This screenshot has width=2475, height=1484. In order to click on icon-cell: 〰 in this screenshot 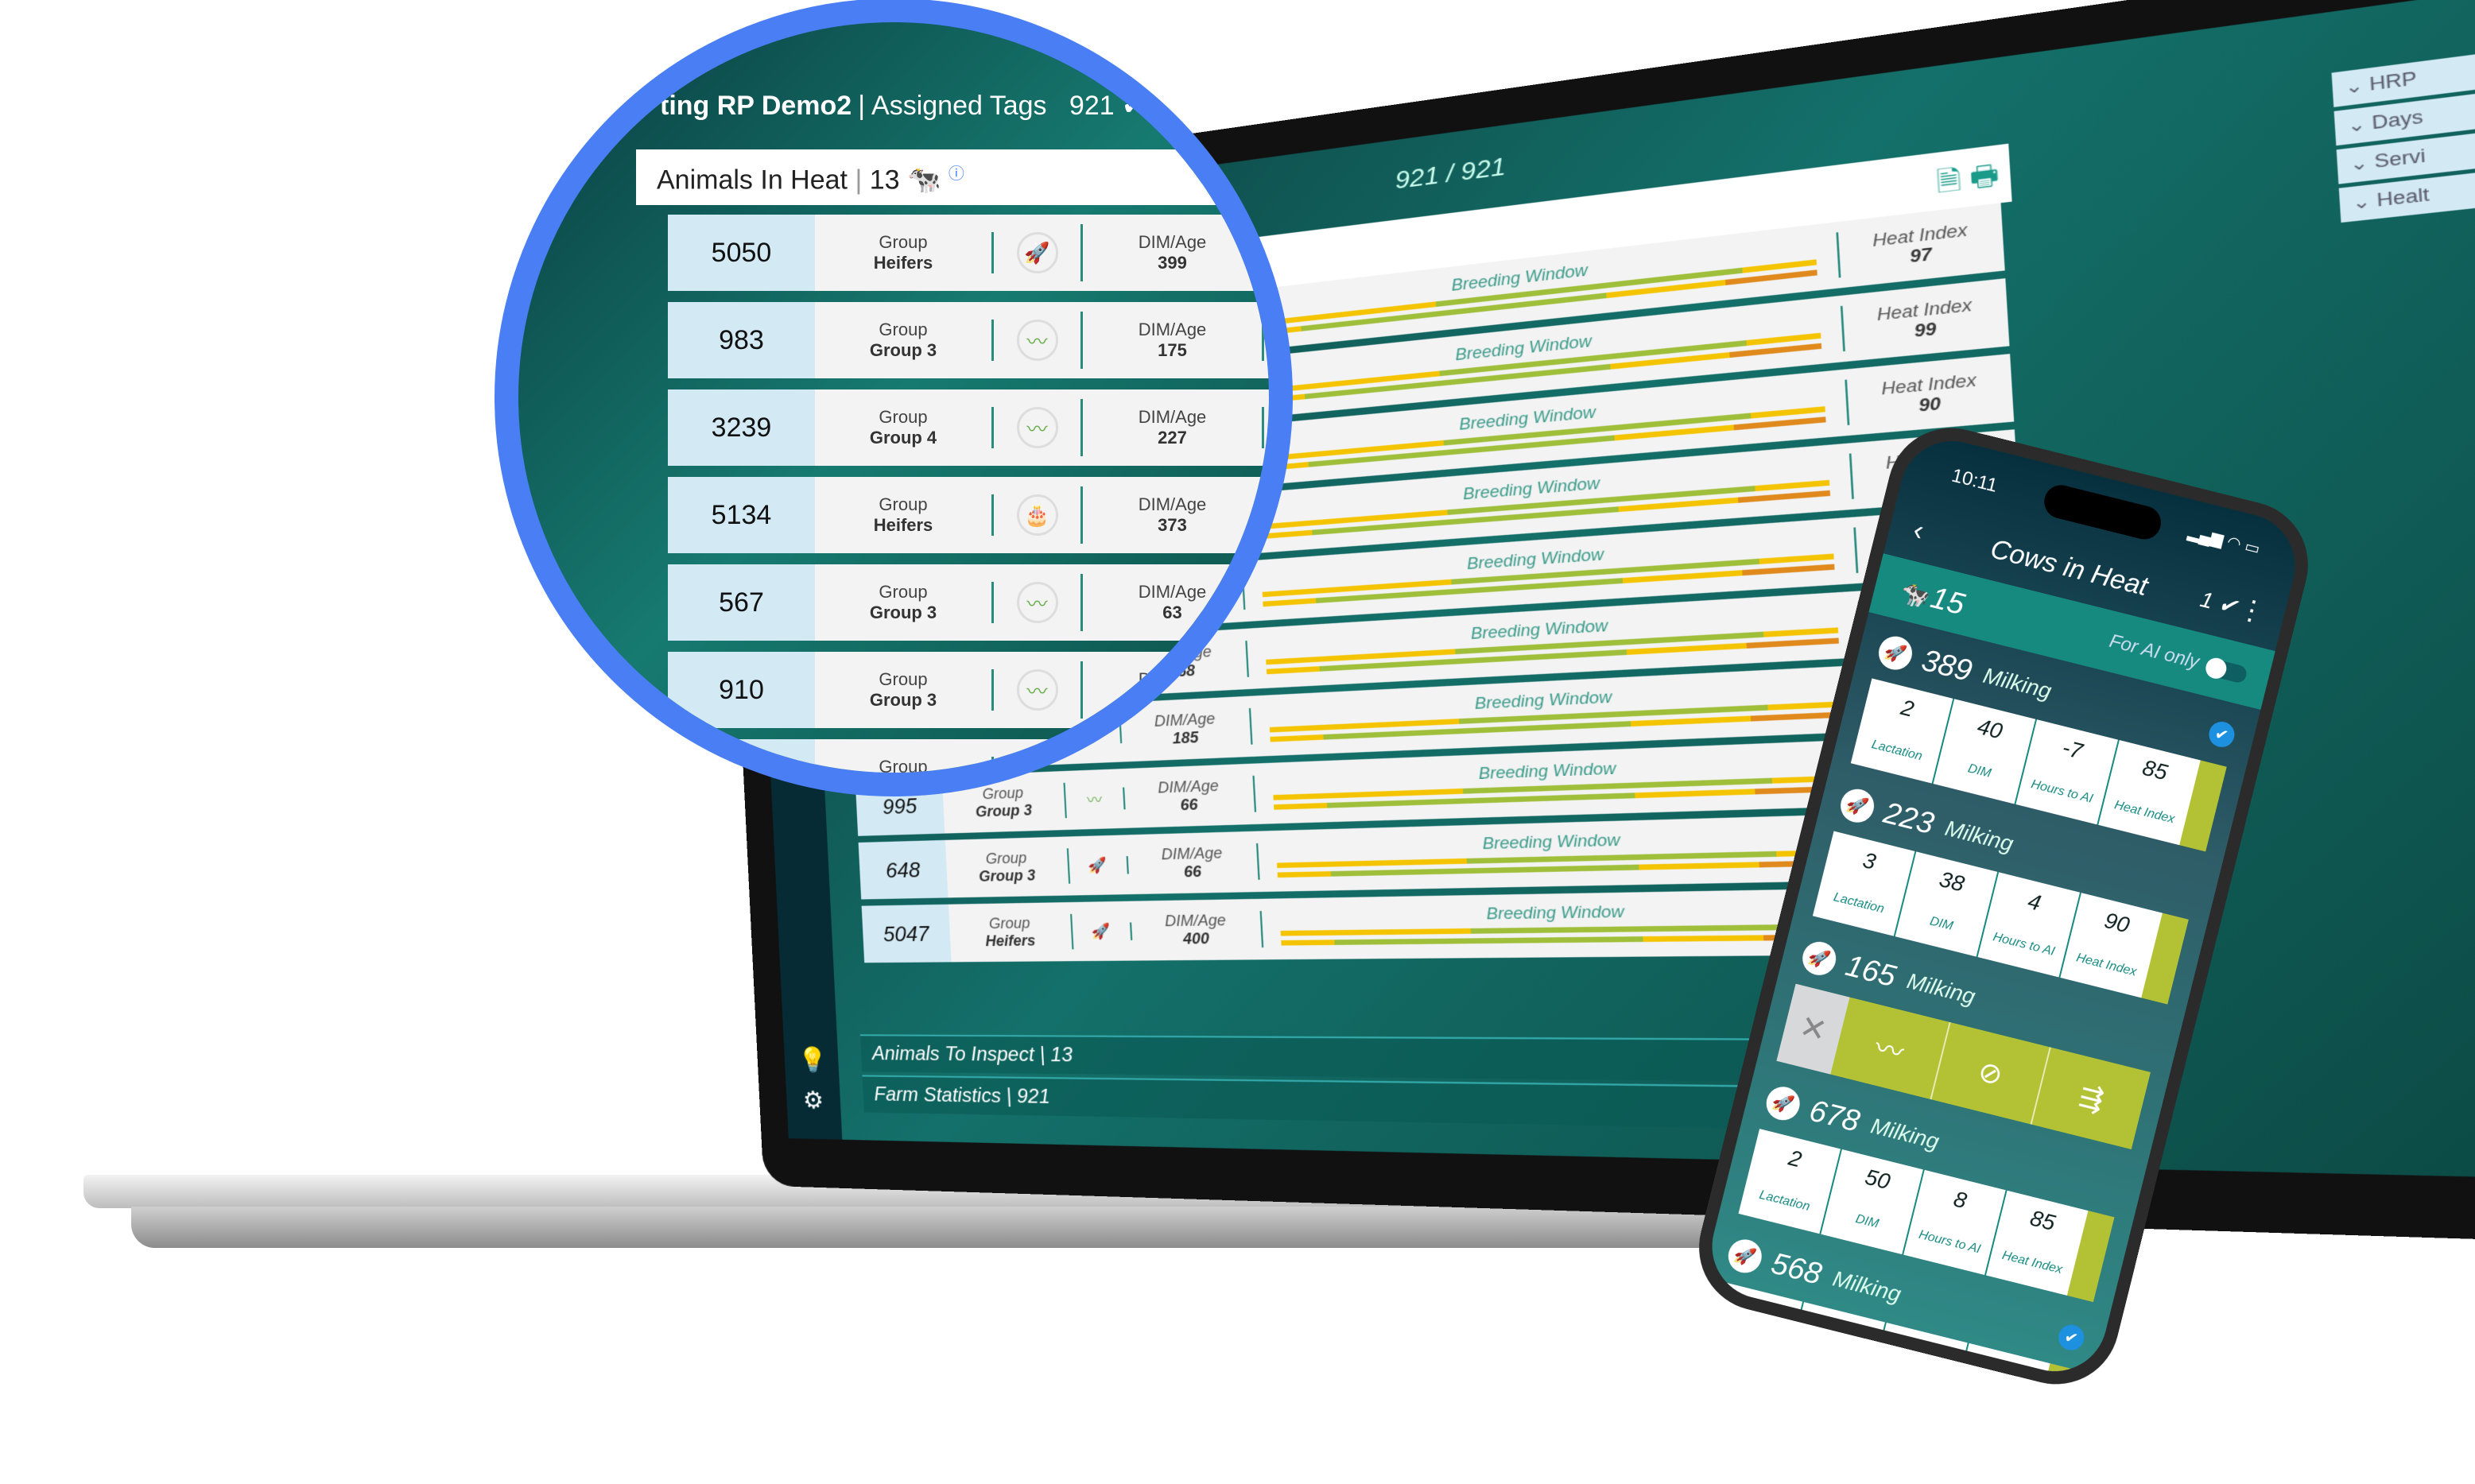, I will do `click(1039, 690)`.